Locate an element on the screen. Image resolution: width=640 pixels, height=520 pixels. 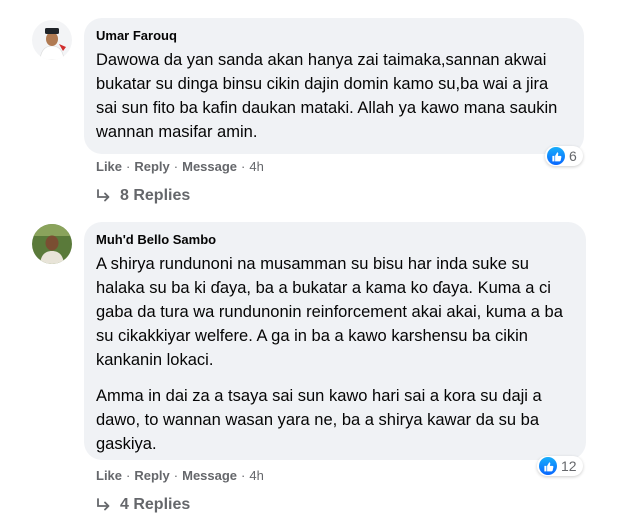
comment-author: Umar Farouq is located at coordinates (334, 36).